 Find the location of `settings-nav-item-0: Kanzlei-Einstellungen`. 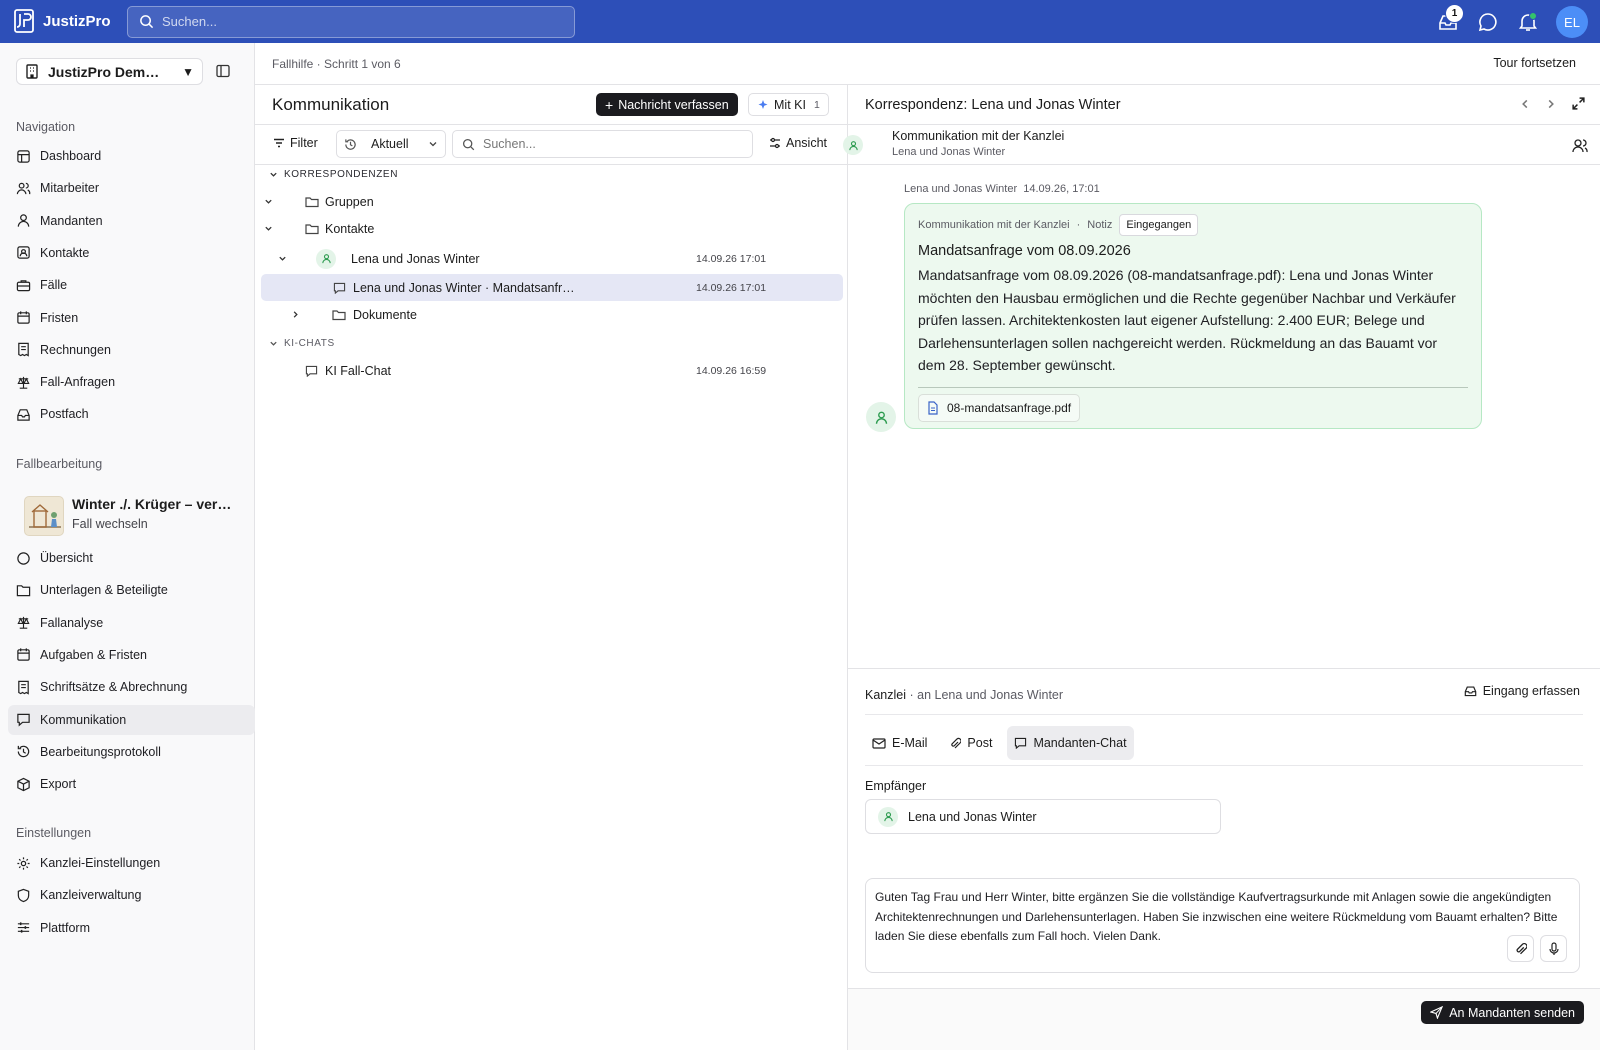

settings-nav-item-0: Kanzlei-Einstellungen is located at coordinates (131, 863).